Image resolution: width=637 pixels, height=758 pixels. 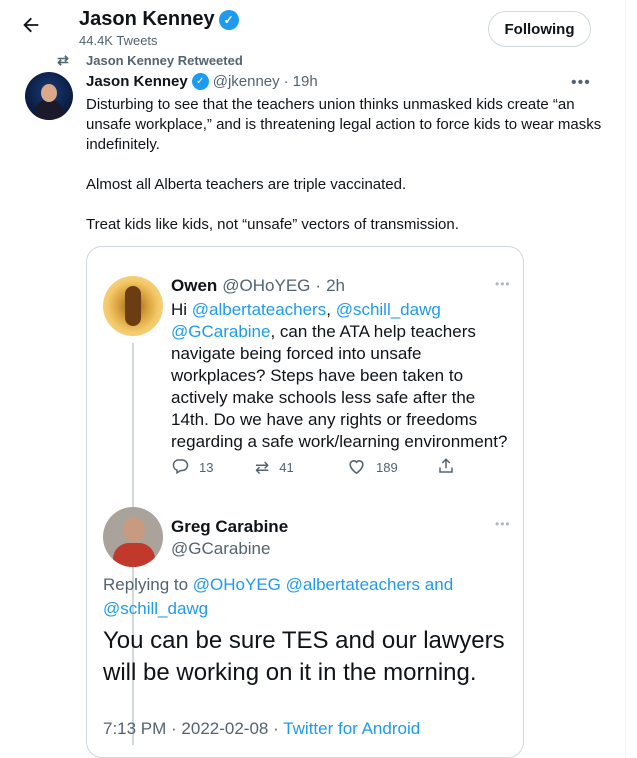 What do you see at coordinates (539, 29) in the screenshot?
I see `following-button: Following` at bounding box center [539, 29].